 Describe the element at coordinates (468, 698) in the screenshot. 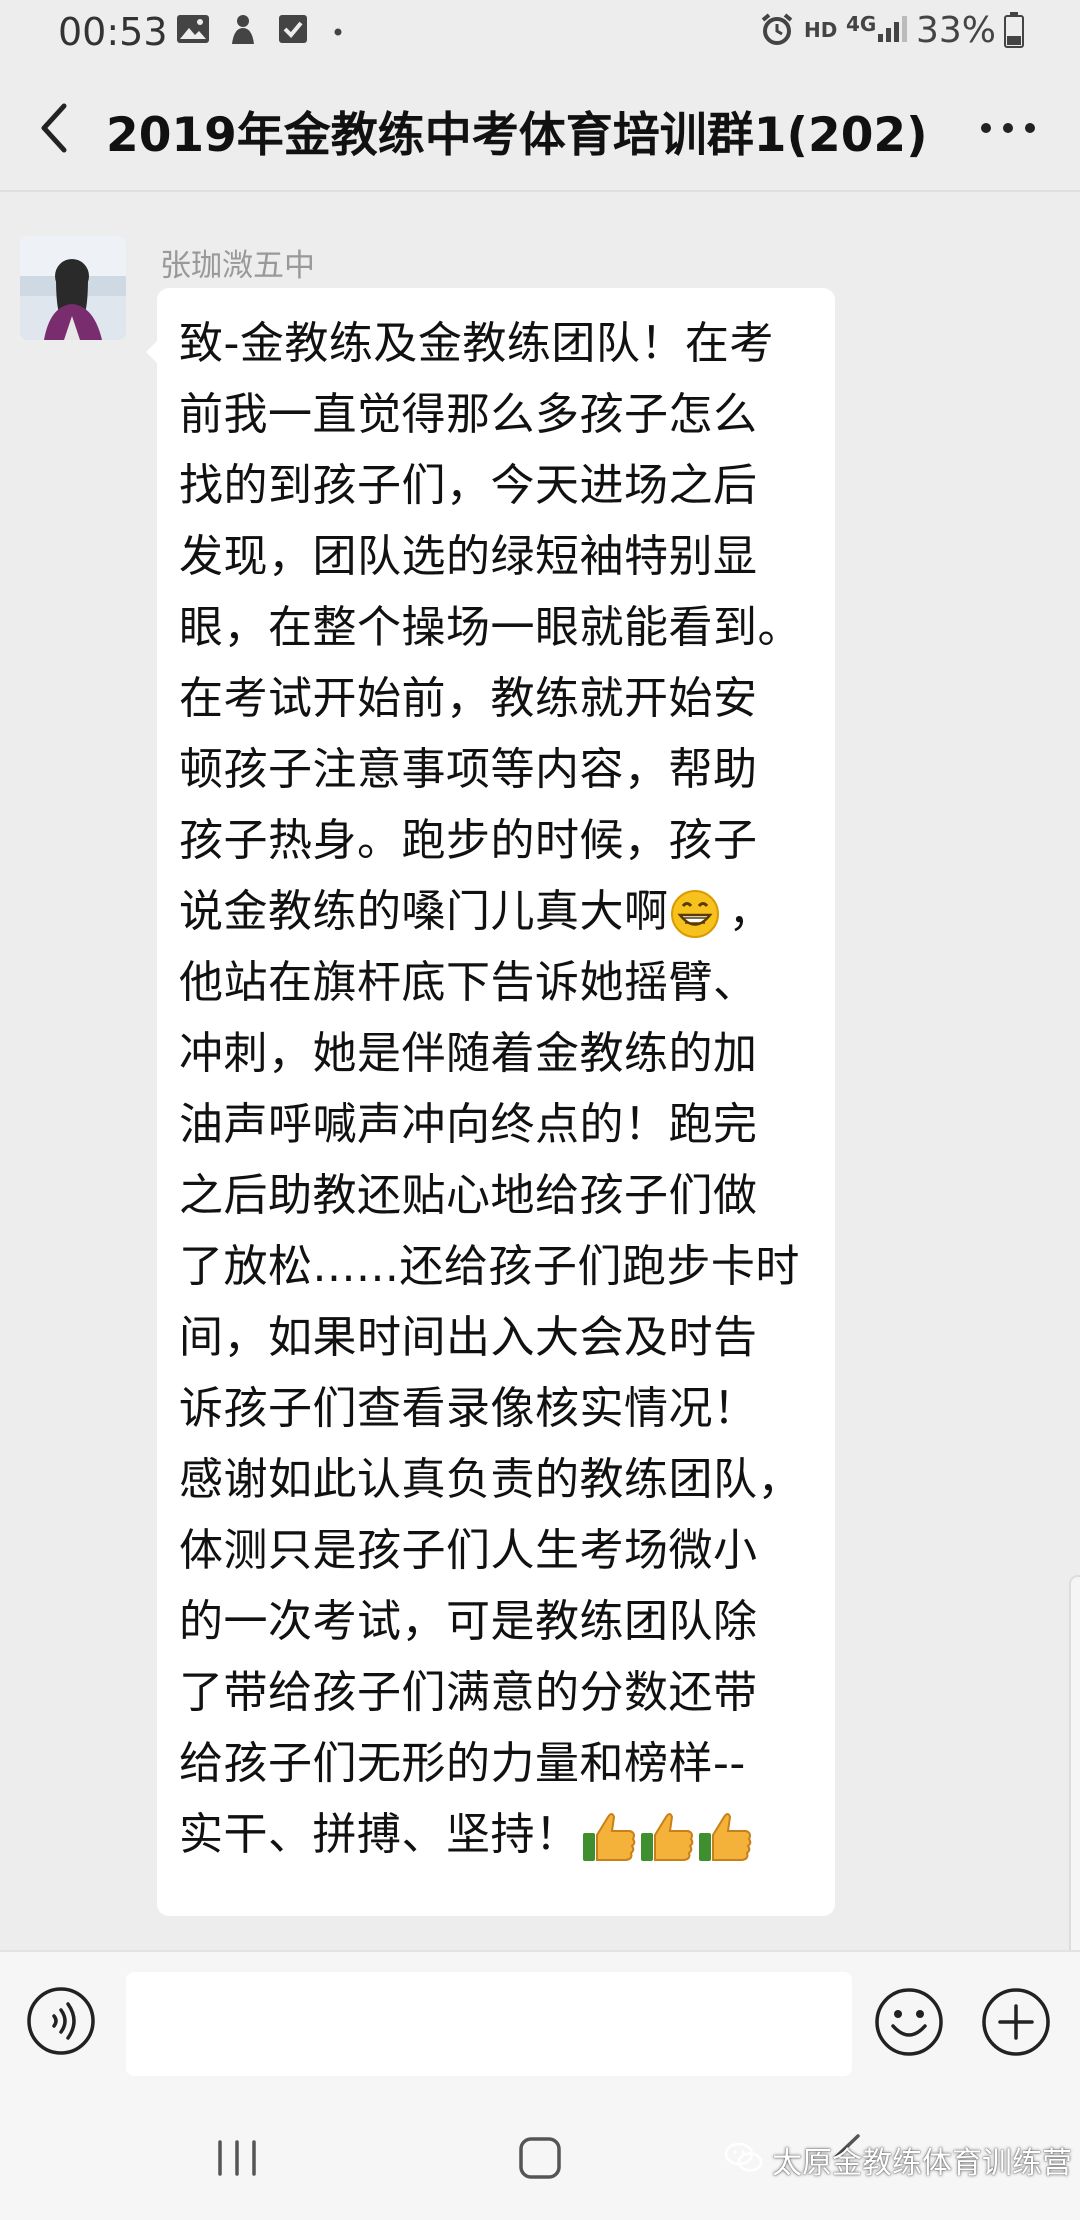

I see `message-line: 在考试开始前，教练就开始安` at that location.